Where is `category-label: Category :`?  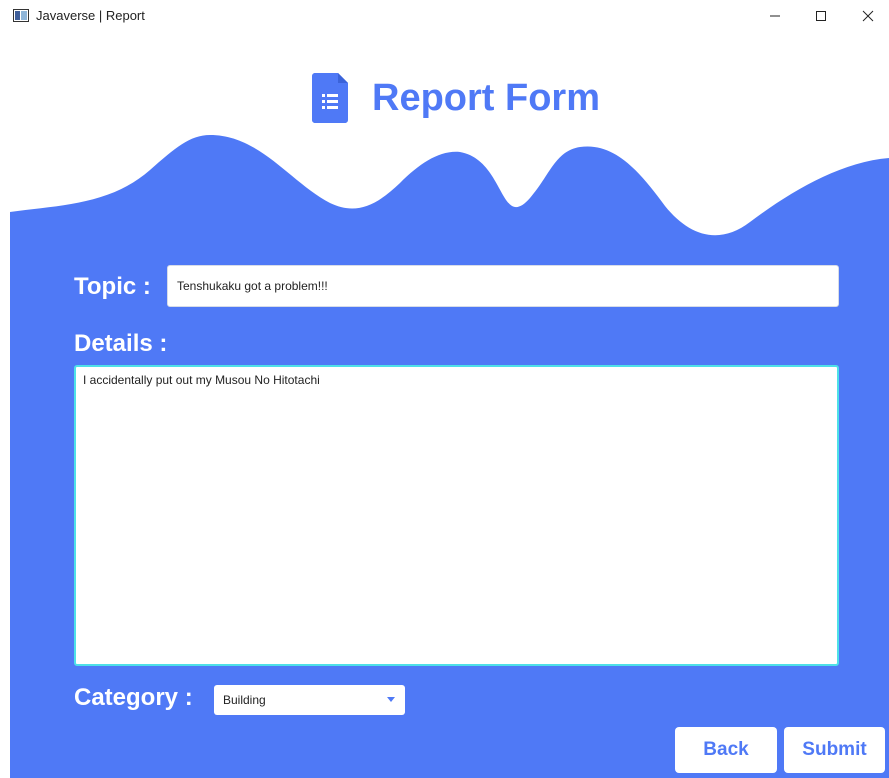
category-label: Category : is located at coordinates (133, 697).